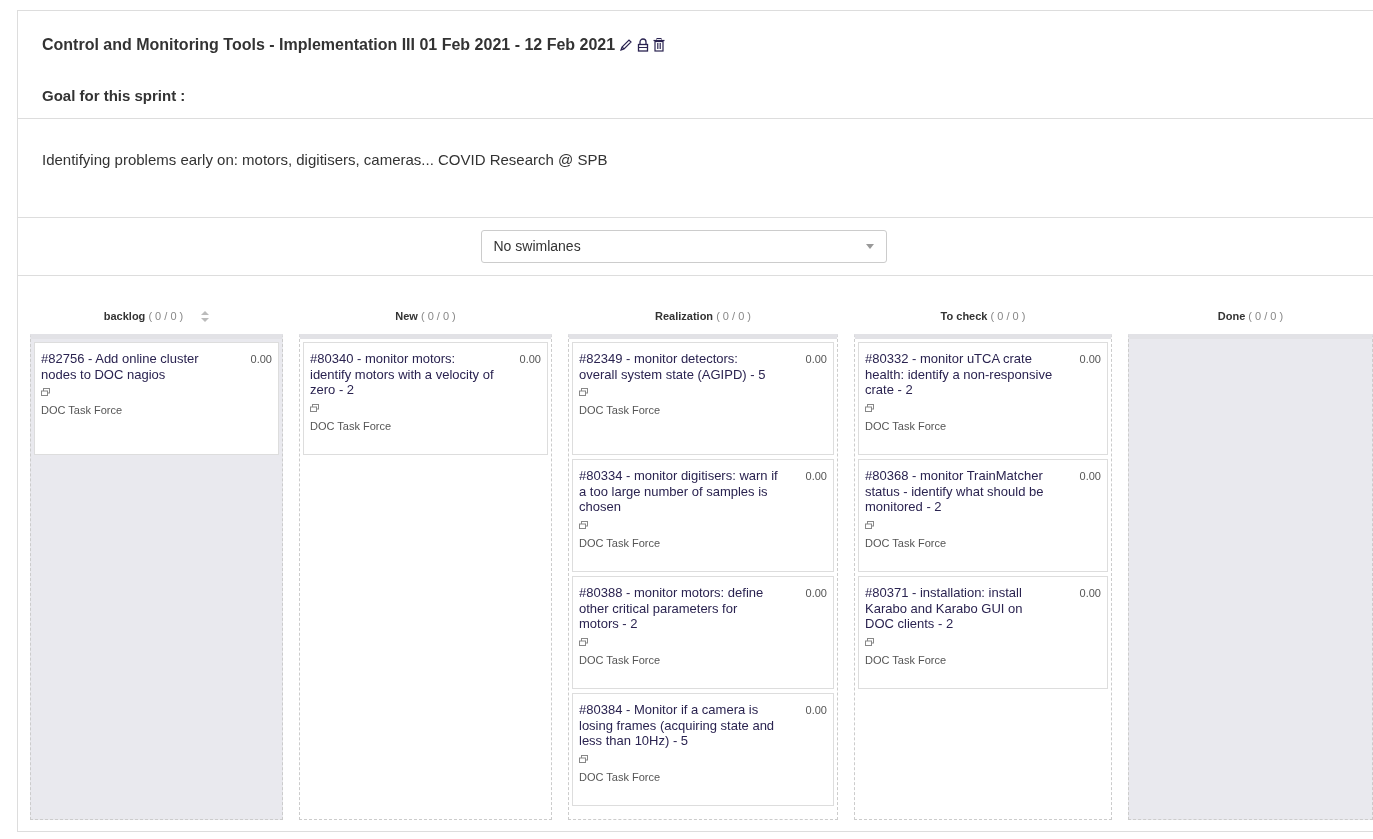 The height and width of the screenshot is (839, 1373). Describe the element at coordinates (659, 45) in the screenshot. I see `trash-icon` at that location.